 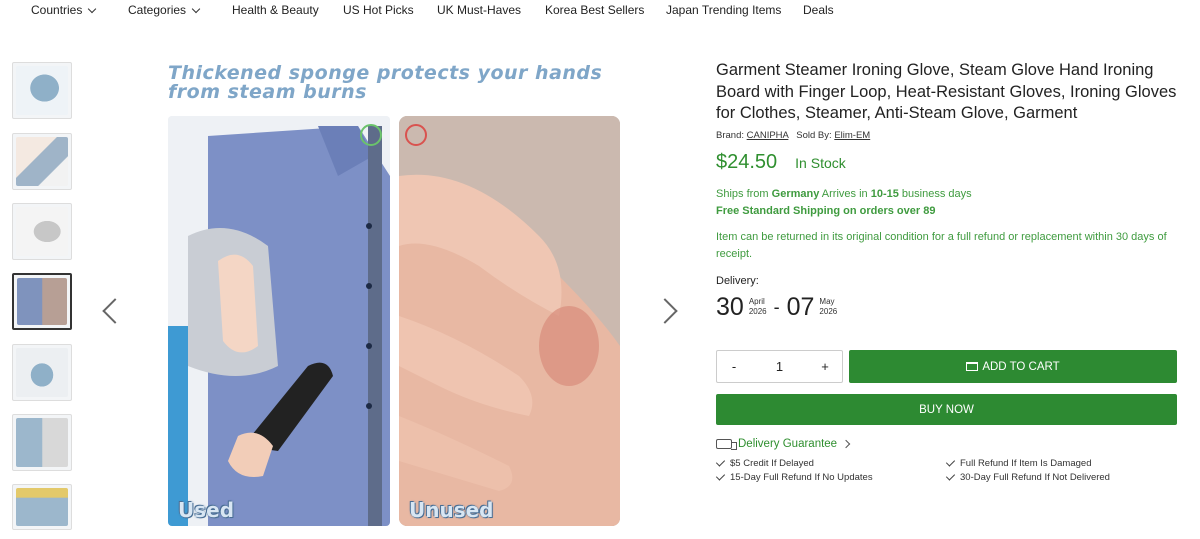 I want to click on delivery-from-month-year: April 2026, so click(x=758, y=307).